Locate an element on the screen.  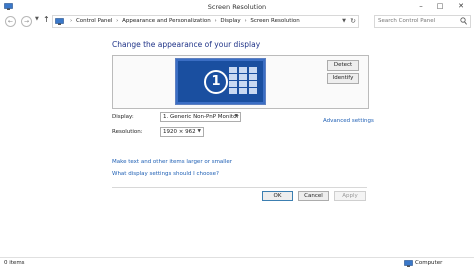
up-arrow-icon: ↑ is located at coordinates (46, 19).